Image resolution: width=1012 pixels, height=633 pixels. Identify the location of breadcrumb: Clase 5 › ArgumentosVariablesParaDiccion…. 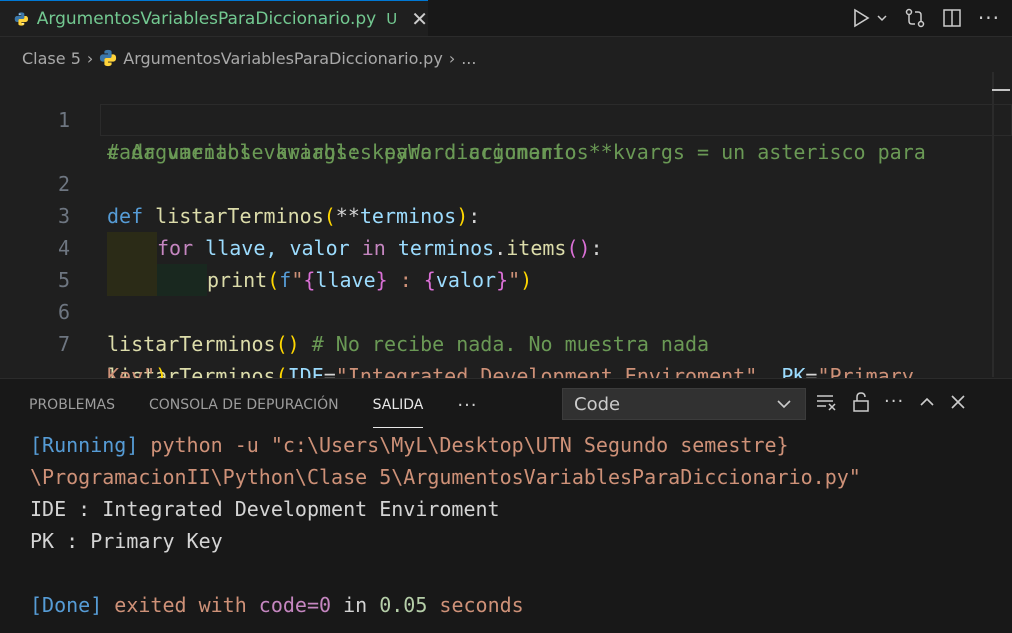
(249, 58).